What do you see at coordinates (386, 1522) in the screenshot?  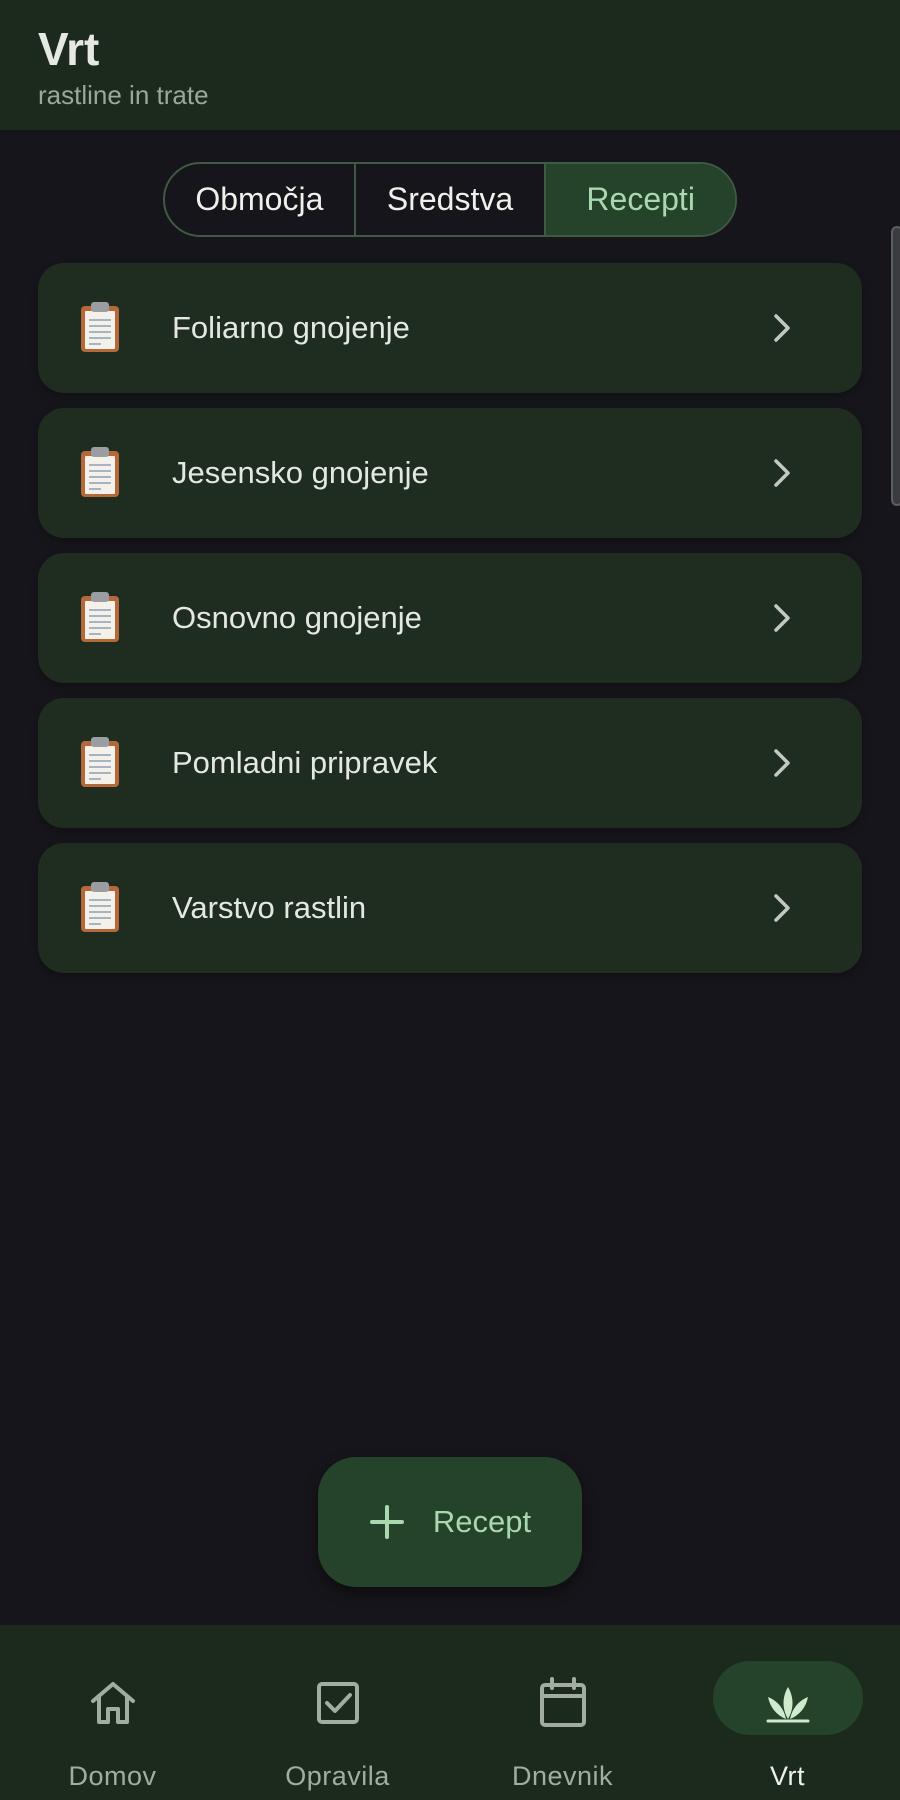 I see `plus-icon` at bounding box center [386, 1522].